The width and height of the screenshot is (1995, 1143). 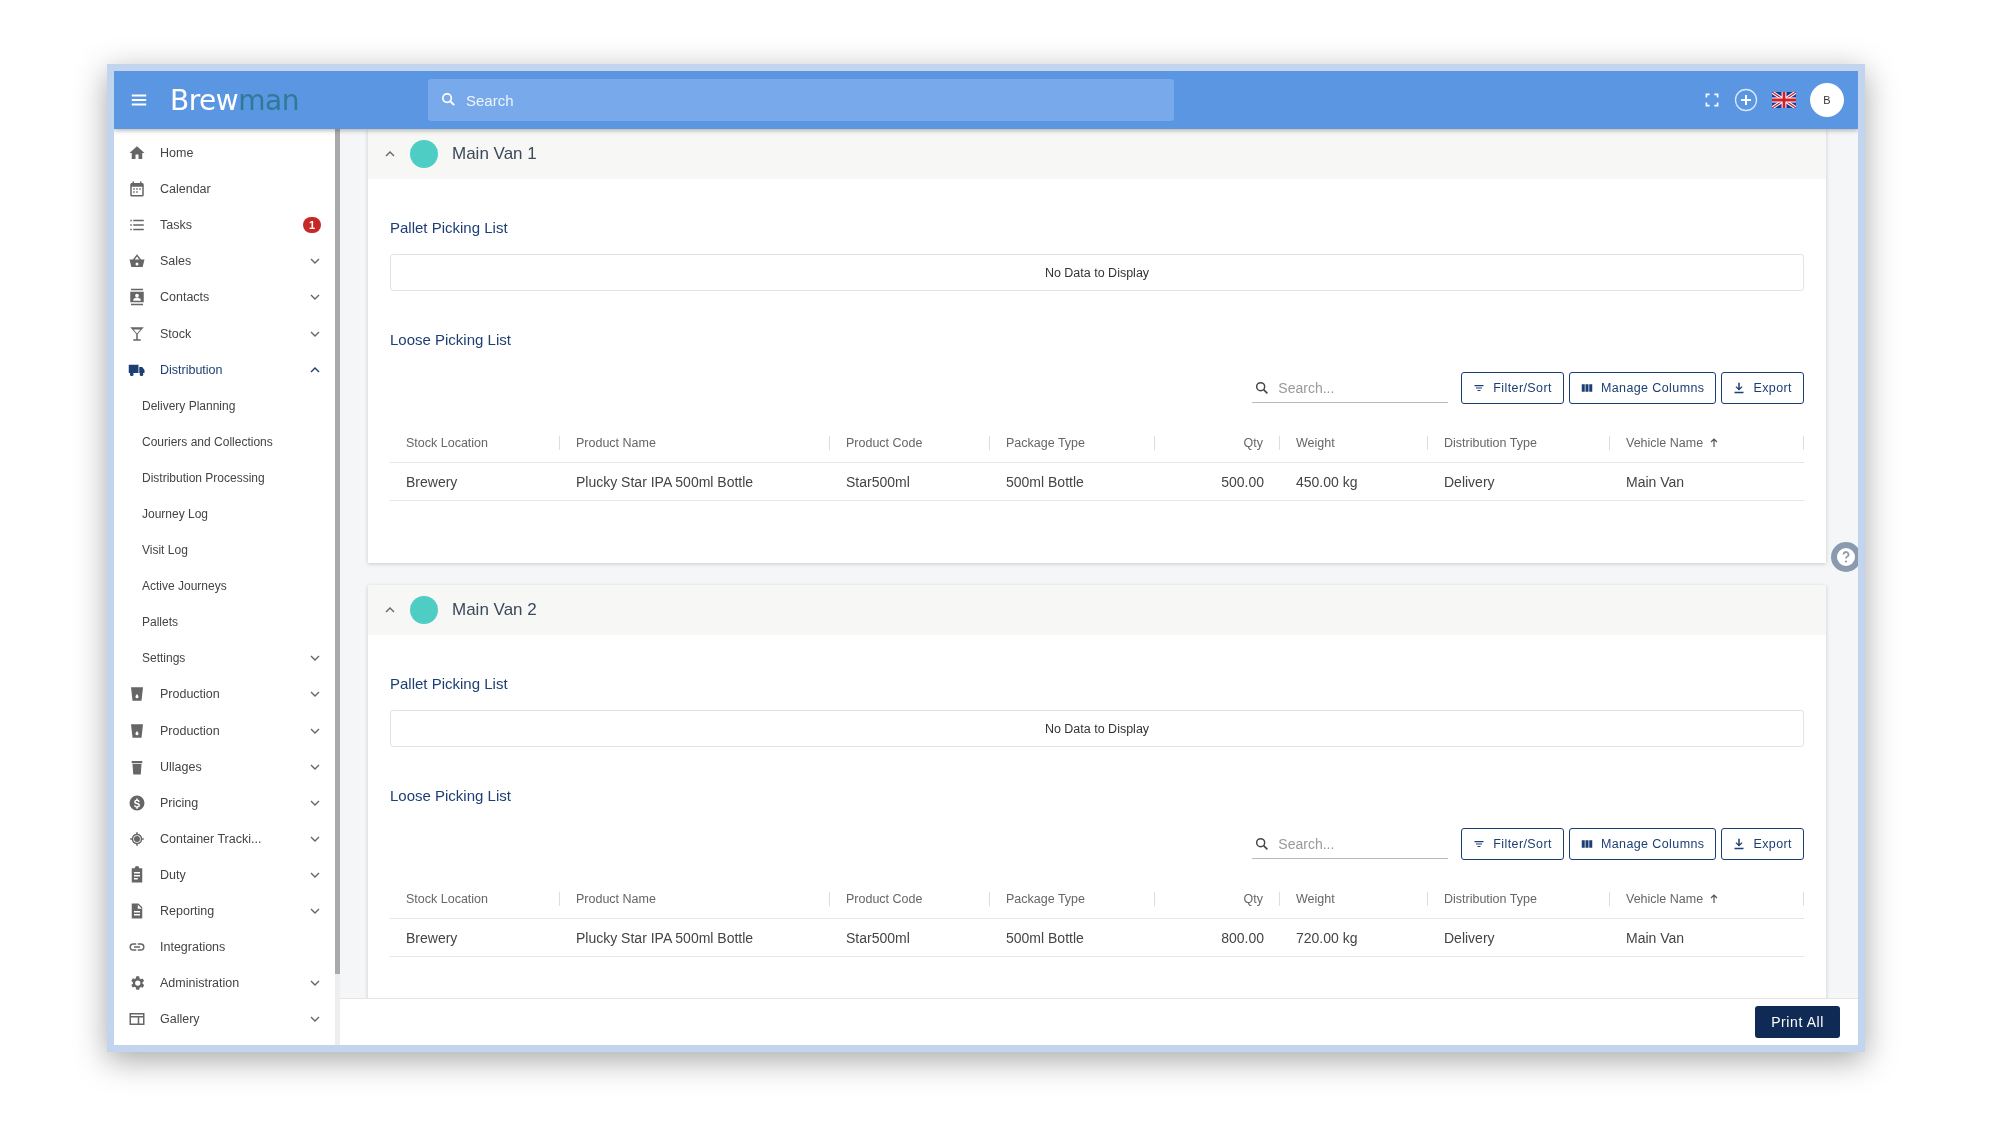 What do you see at coordinates (224, 802) in the screenshot?
I see `sidebar-item: Pricing` at bounding box center [224, 802].